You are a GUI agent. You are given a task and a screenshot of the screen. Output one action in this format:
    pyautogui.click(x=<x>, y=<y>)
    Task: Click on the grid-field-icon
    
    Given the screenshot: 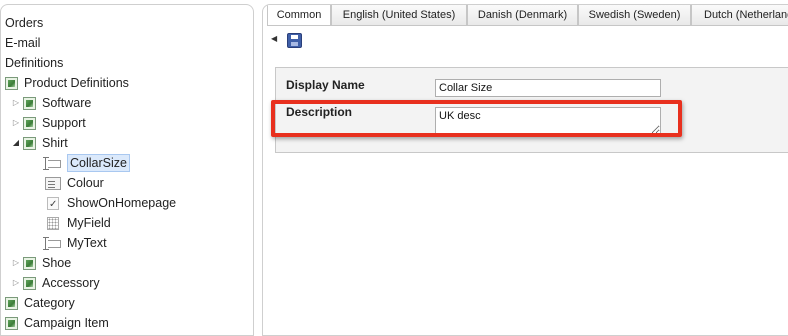 What is the action you would take?
    pyautogui.click(x=53, y=223)
    